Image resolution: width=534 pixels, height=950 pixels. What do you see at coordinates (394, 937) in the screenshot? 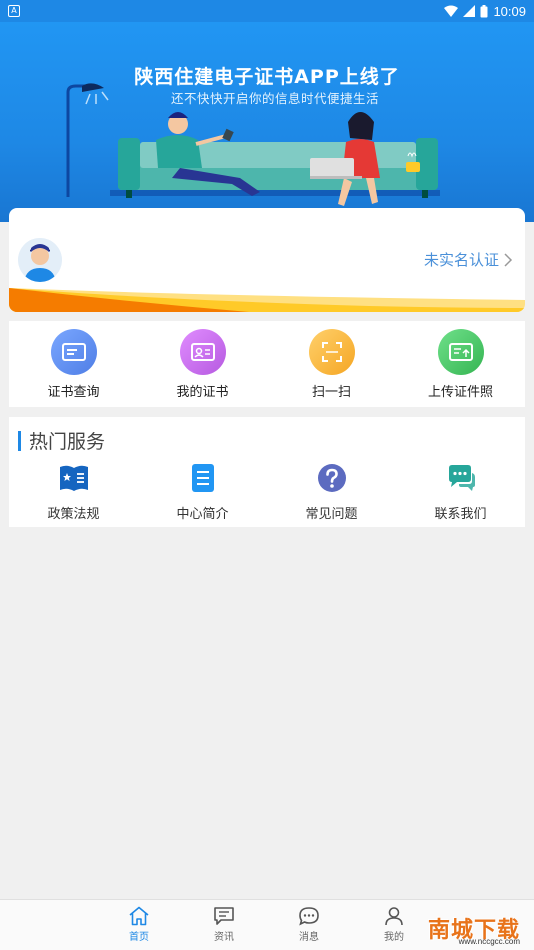
I see `nav-profile-label: 我的` at bounding box center [394, 937].